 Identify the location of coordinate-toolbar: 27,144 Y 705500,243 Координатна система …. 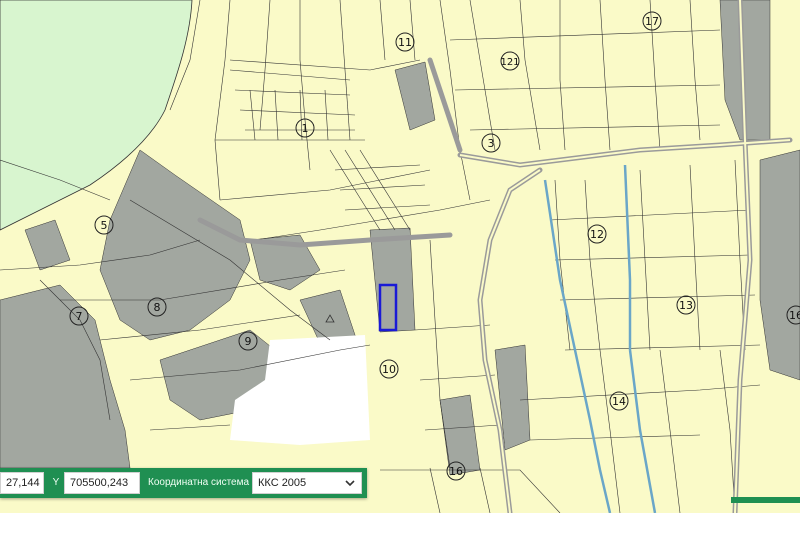
(183, 483).